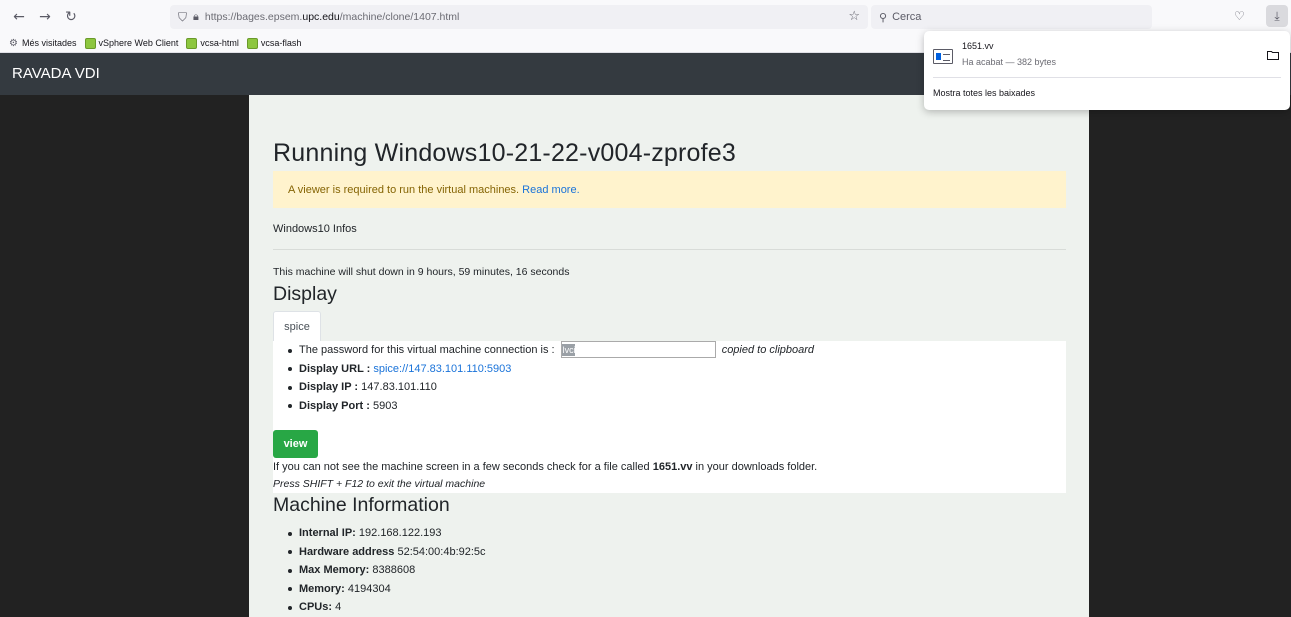  Describe the element at coordinates (327, 533) in the screenshot. I see `info-label: Internal IP:` at that location.